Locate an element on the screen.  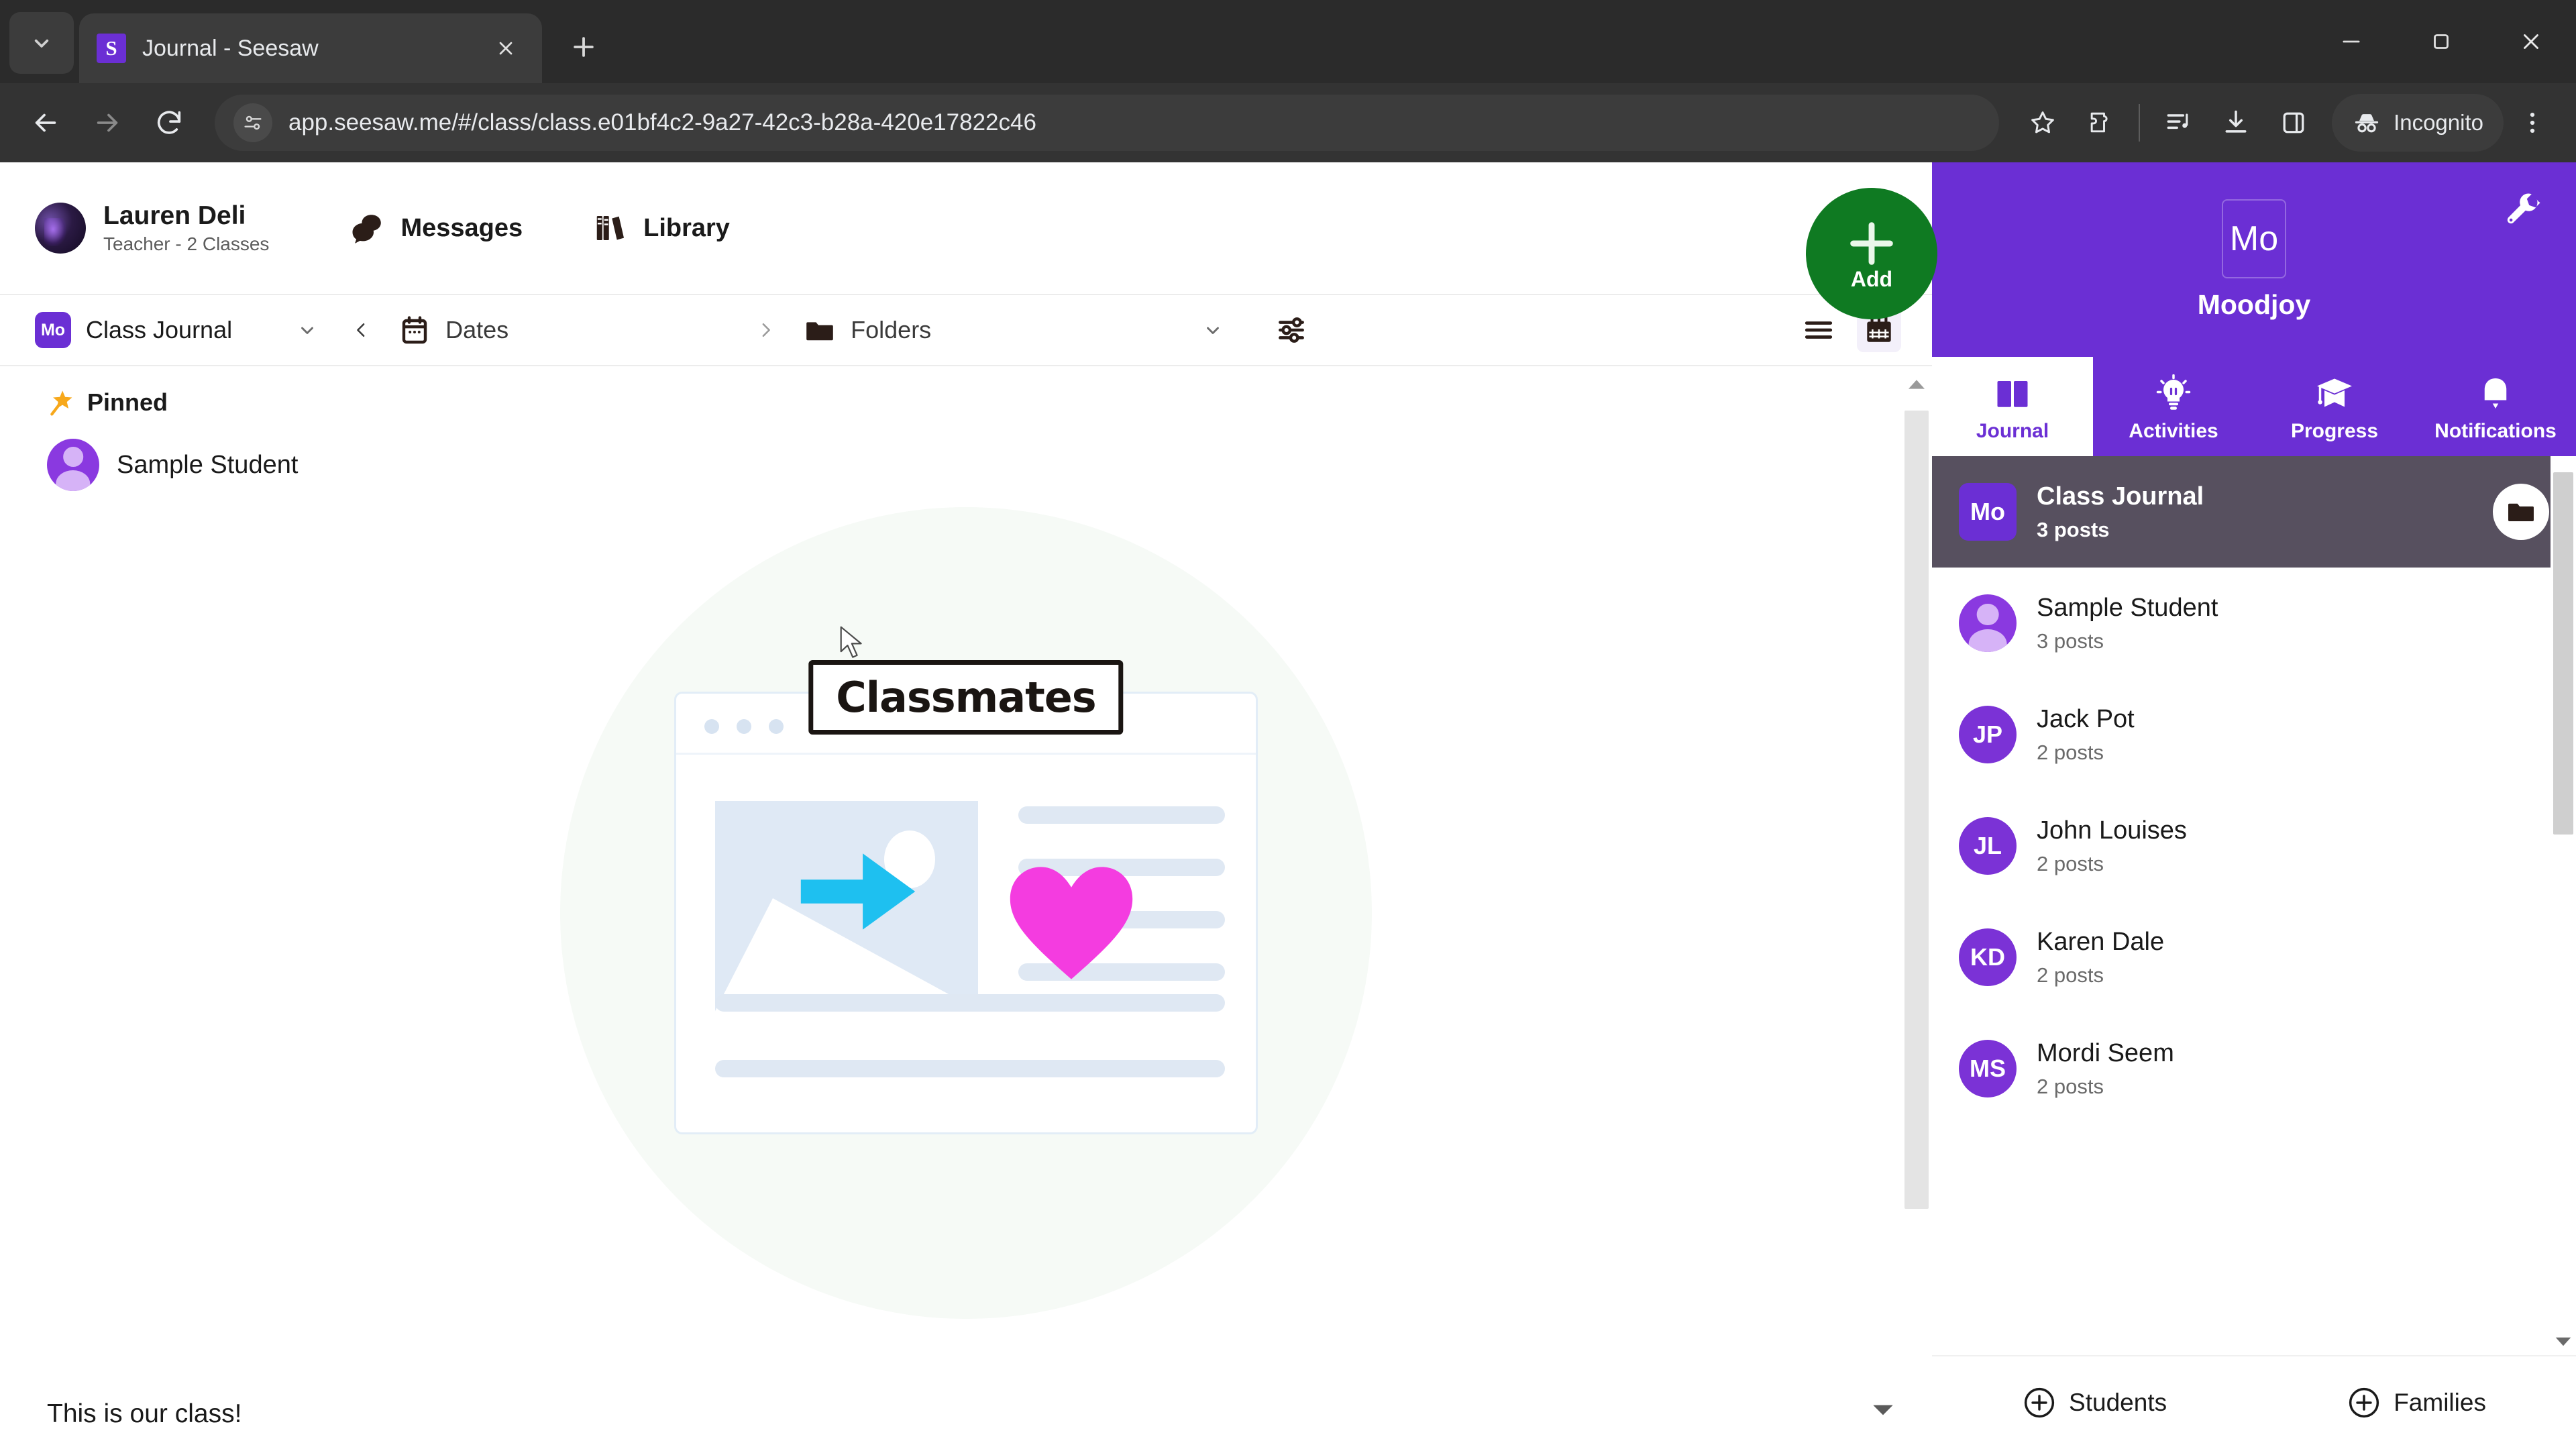
app-header: Lauren Deli Teacher - 2 Classes Messages is located at coordinates (966, 228).